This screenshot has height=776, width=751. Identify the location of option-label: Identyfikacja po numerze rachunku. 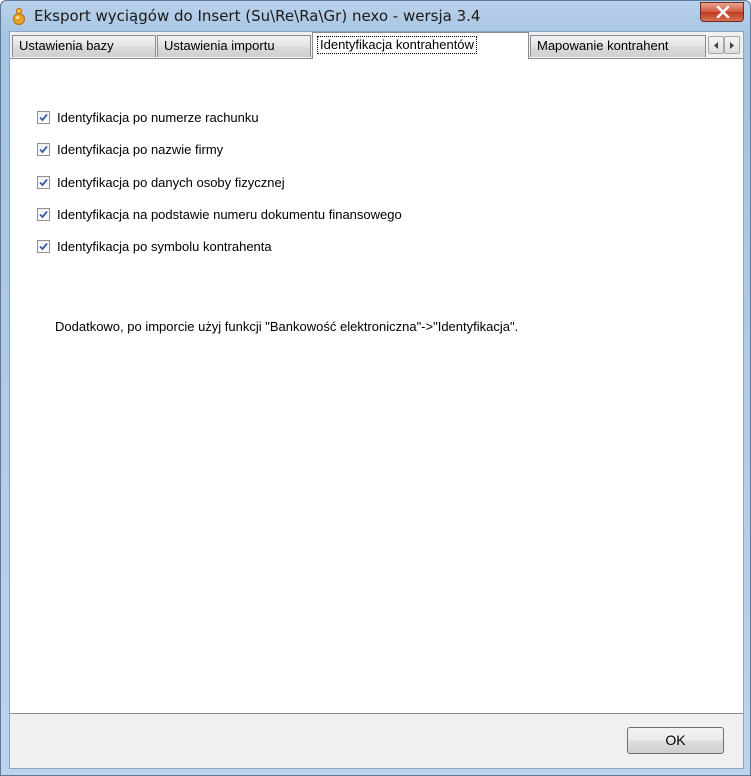
(158, 117).